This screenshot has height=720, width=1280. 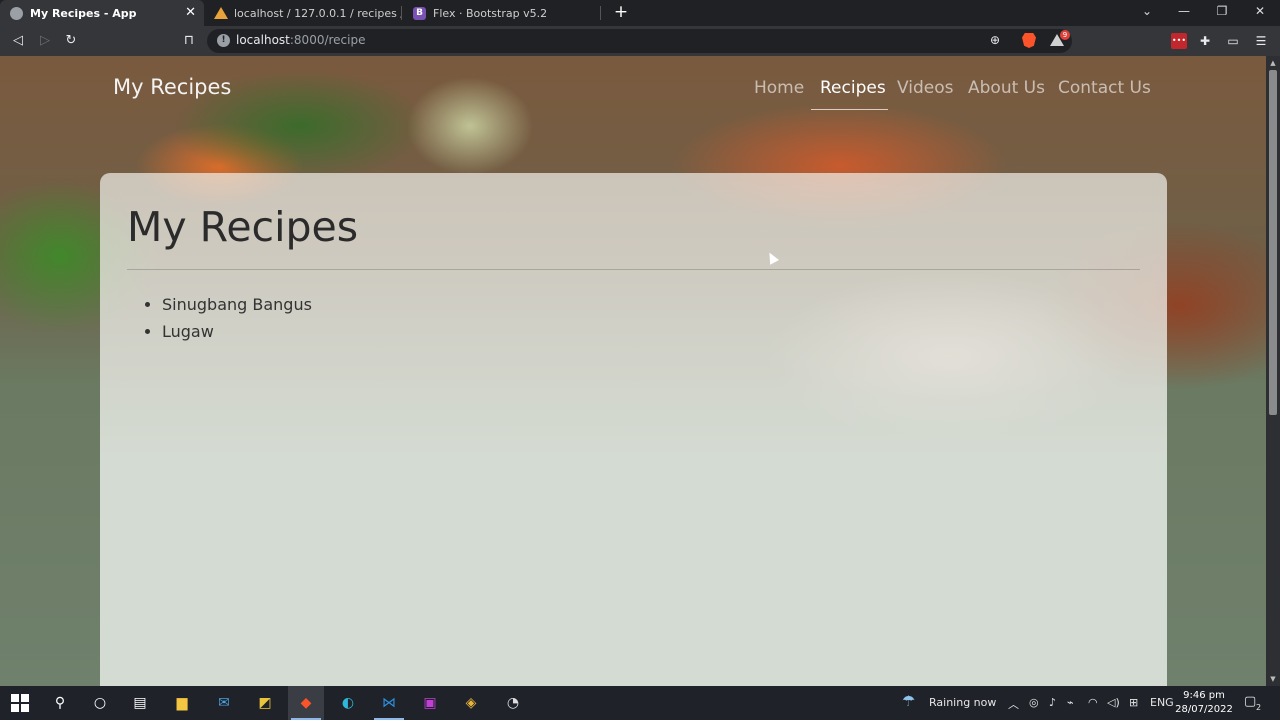 I want to click on search-icon: ⚲, so click(x=60, y=703).